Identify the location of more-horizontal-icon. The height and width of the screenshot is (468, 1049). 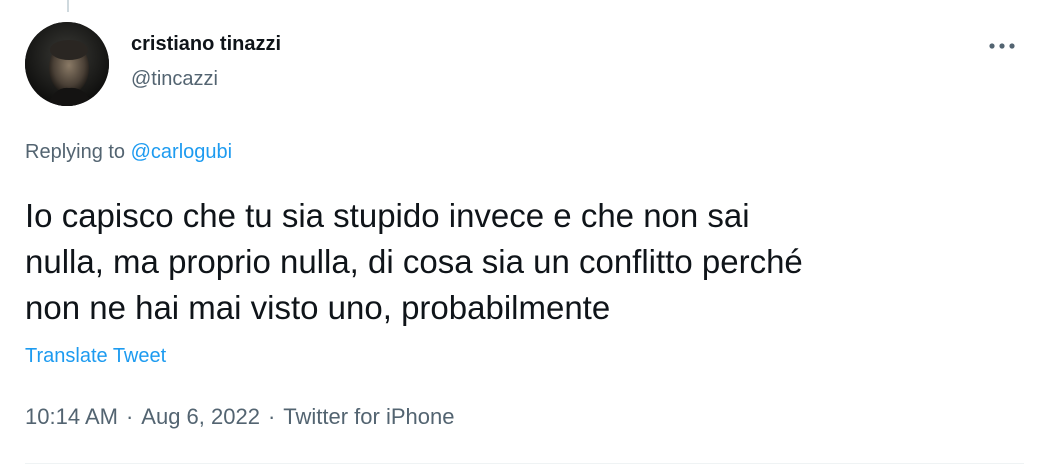
(1002, 46).